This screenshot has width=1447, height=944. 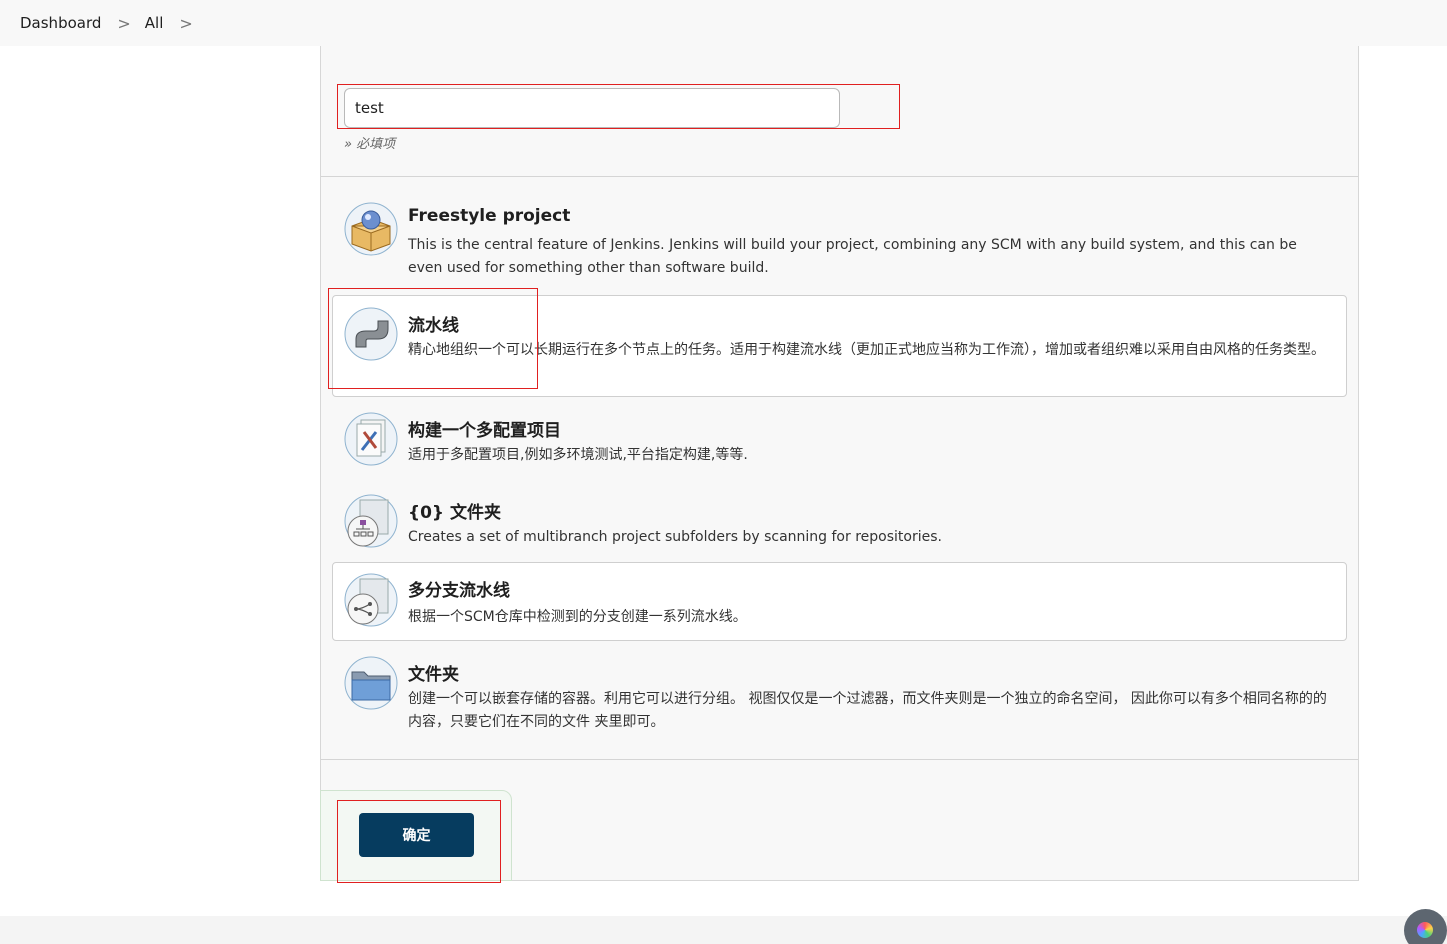 What do you see at coordinates (577, 617) in the screenshot?
I see `item-description: 根据一个SCM仓库中检测到的分支创建一系列流水线。` at bounding box center [577, 617].